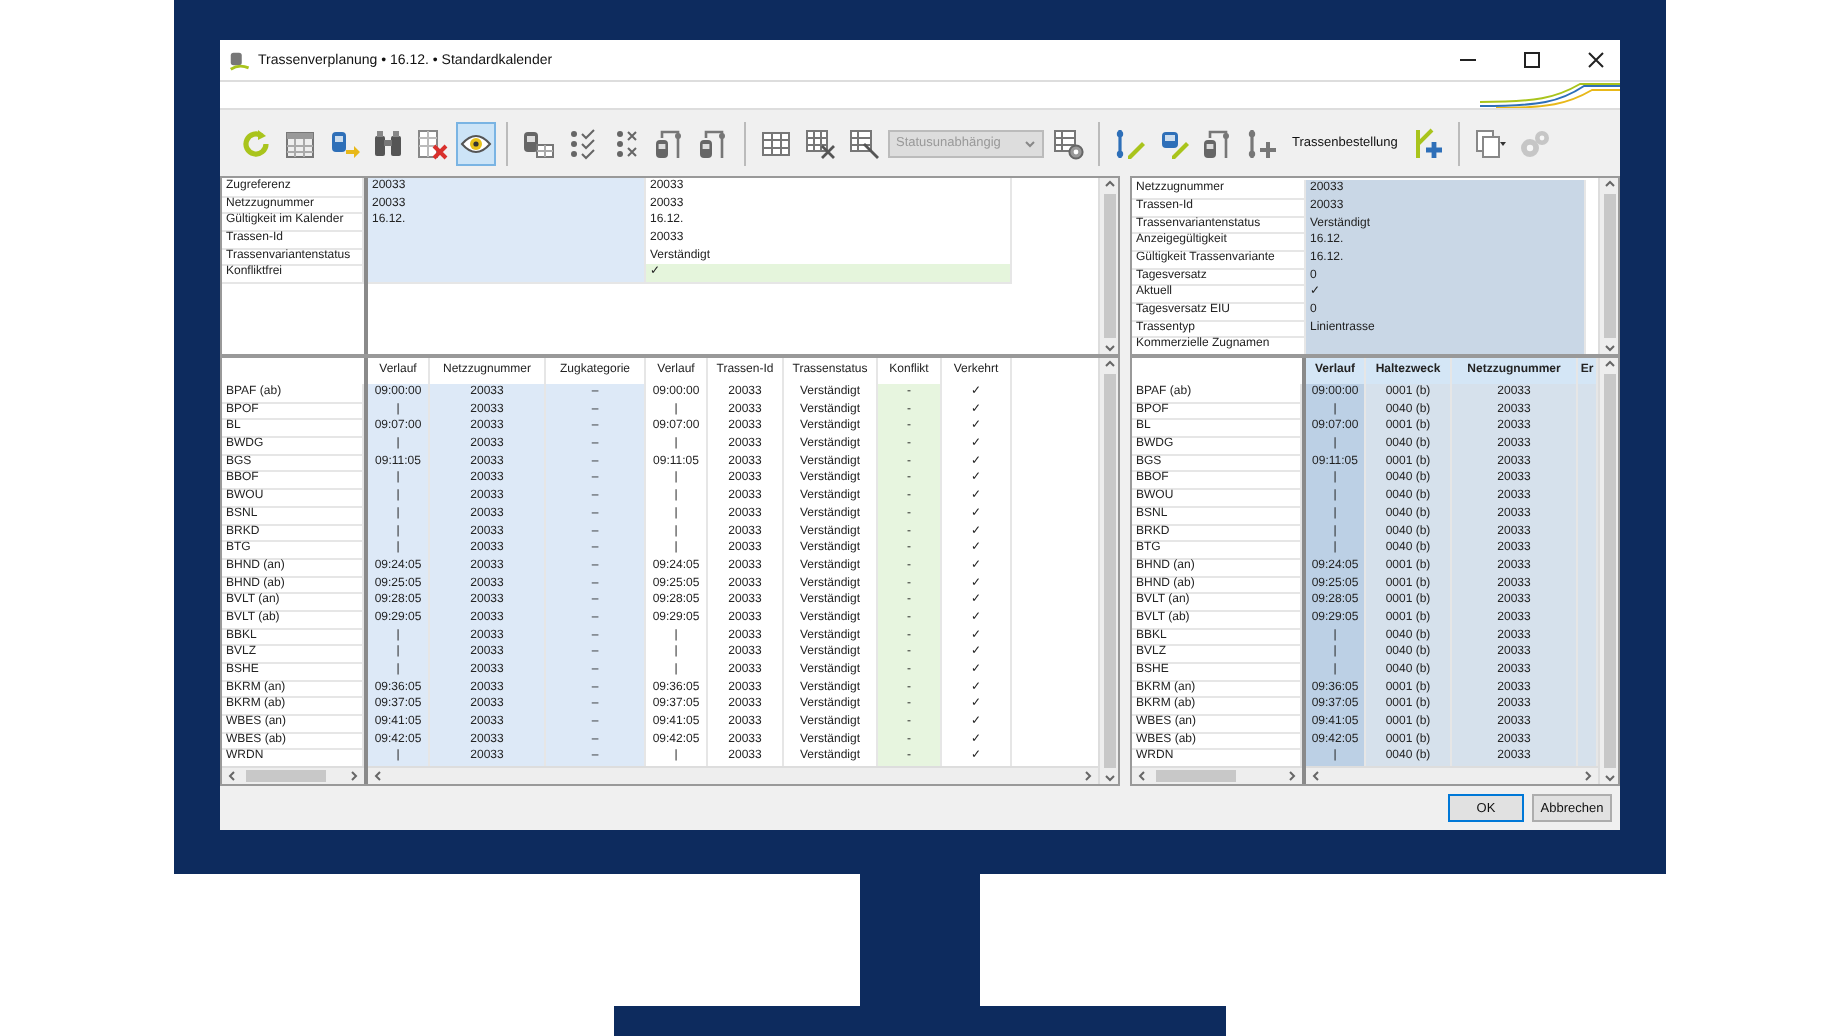 The width and height of the screenshot is (1840, 1036). Describe the element at coordinates (432, 143) in the screenshot. I see `table-delete-icon` at that location.